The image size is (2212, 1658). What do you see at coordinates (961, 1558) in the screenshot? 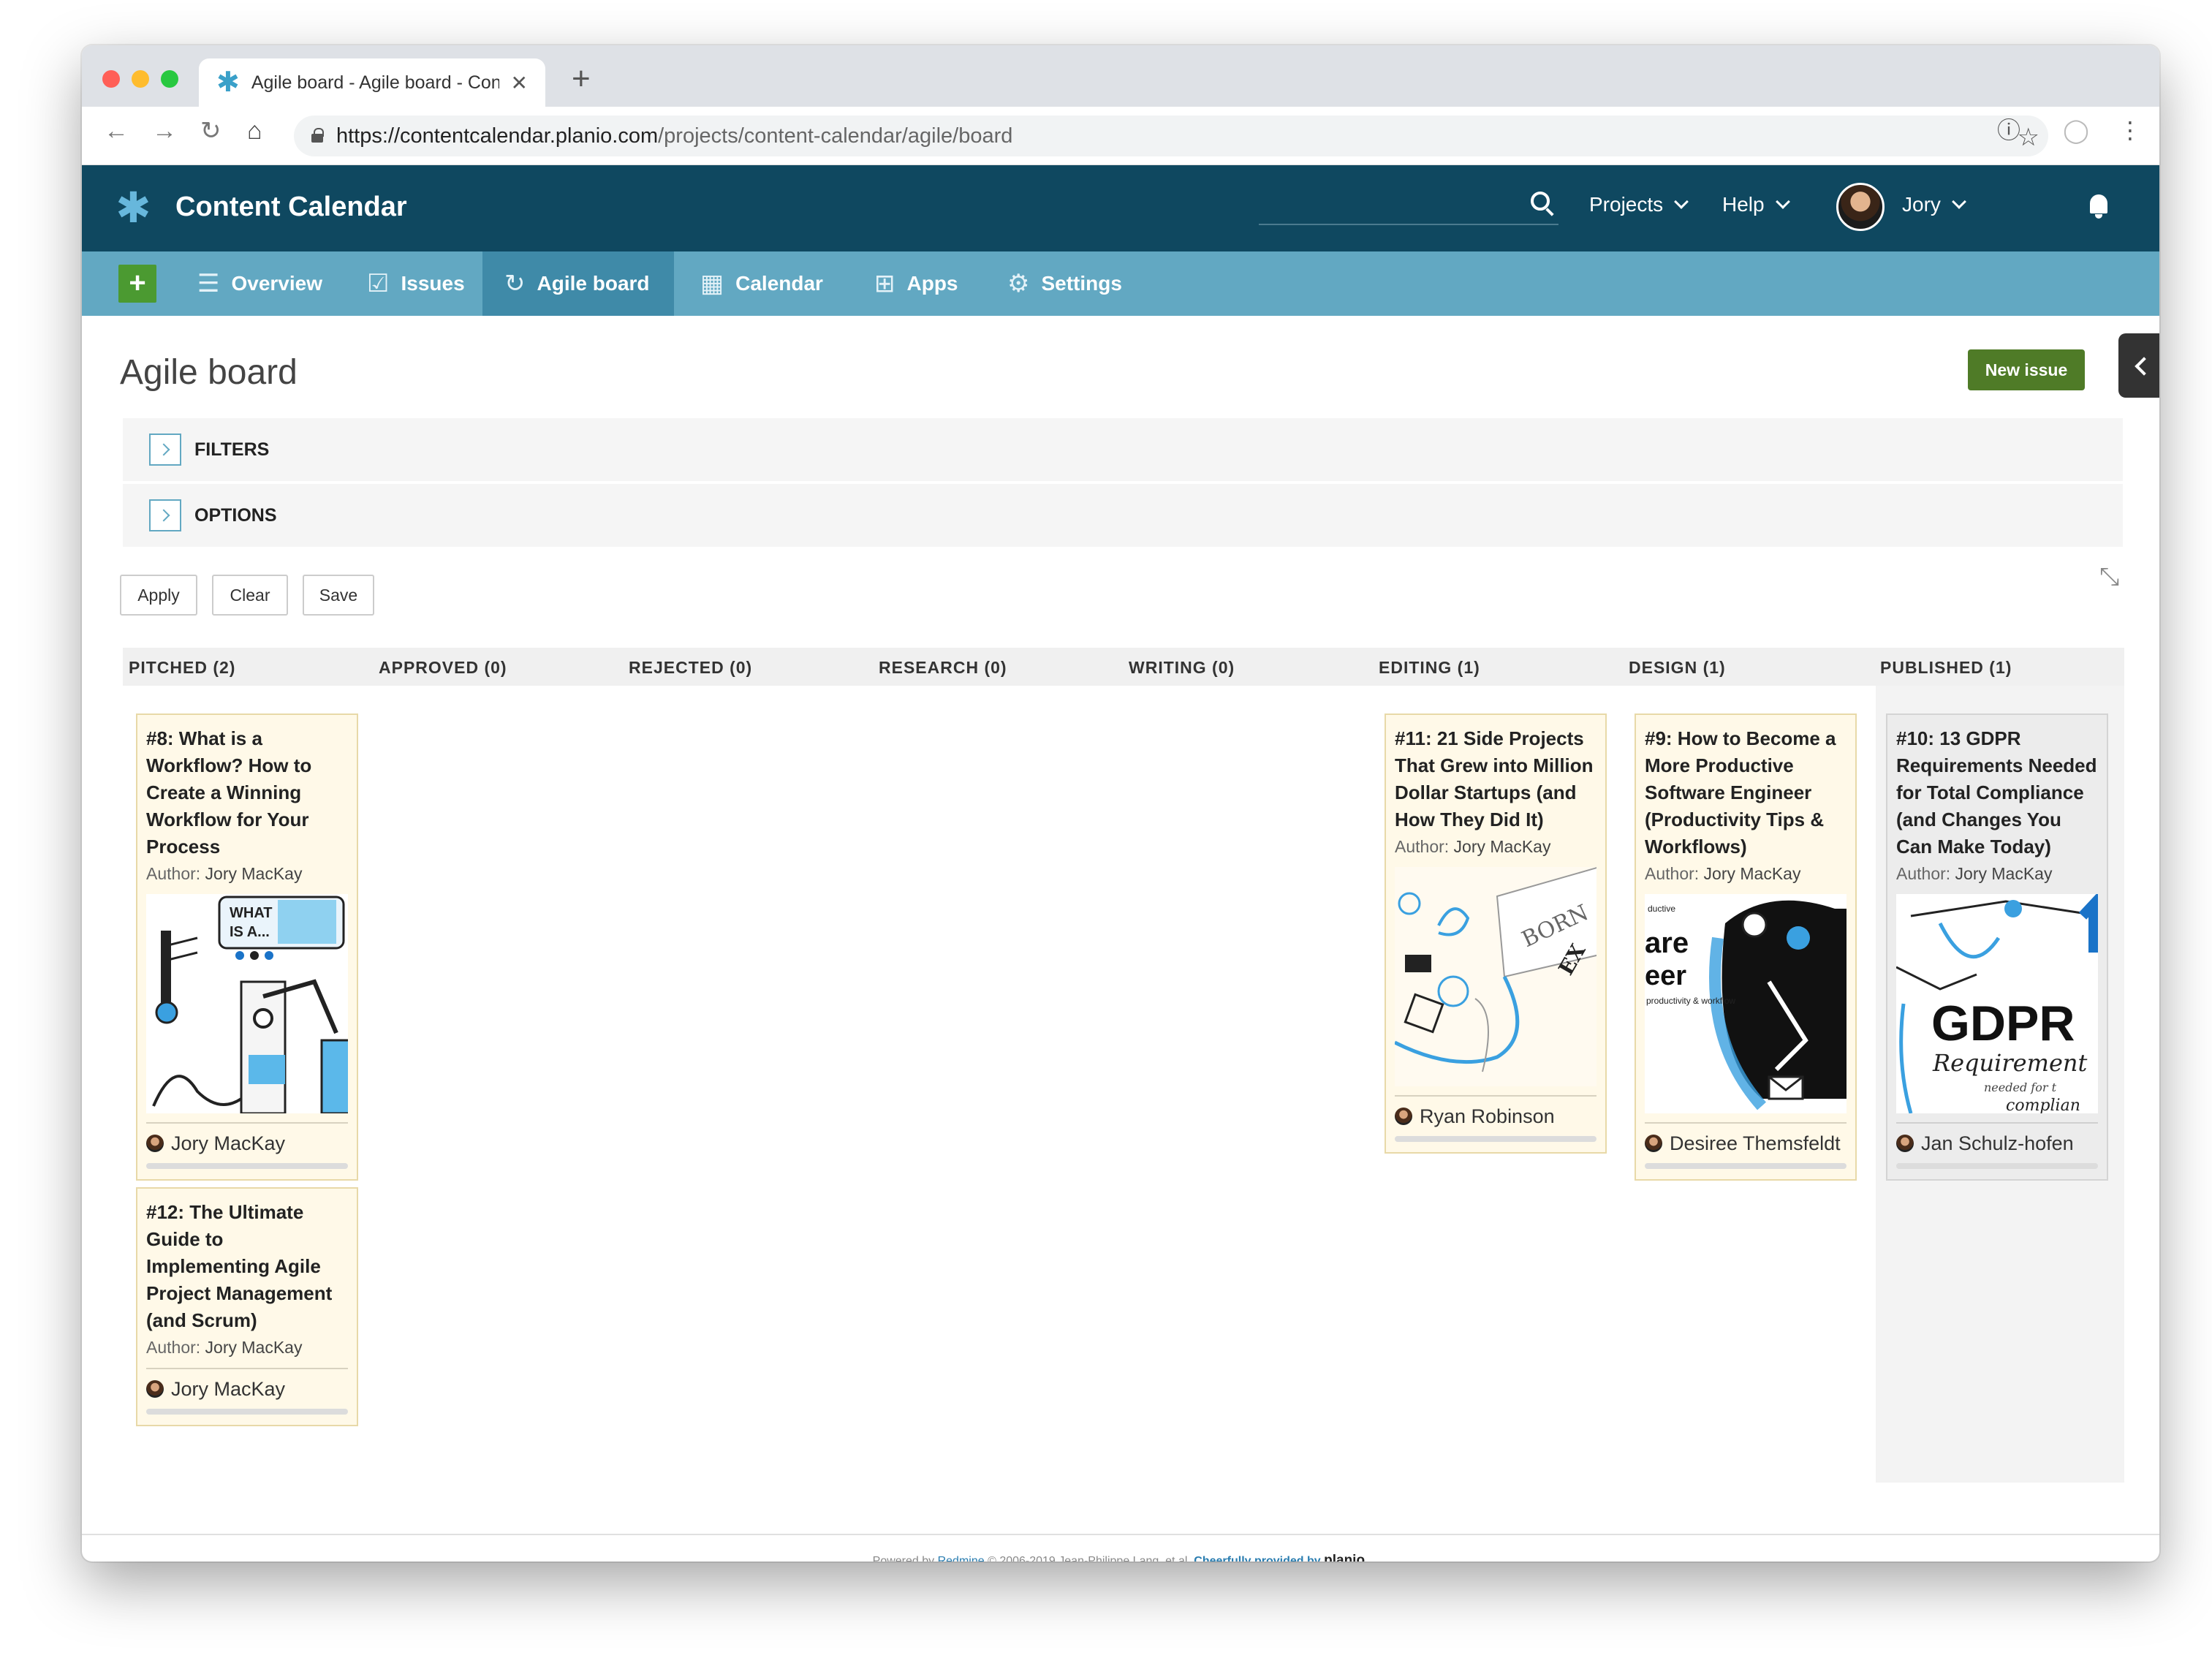
I see `redmine-link: Redmine` at bounding box center [961, 1558].